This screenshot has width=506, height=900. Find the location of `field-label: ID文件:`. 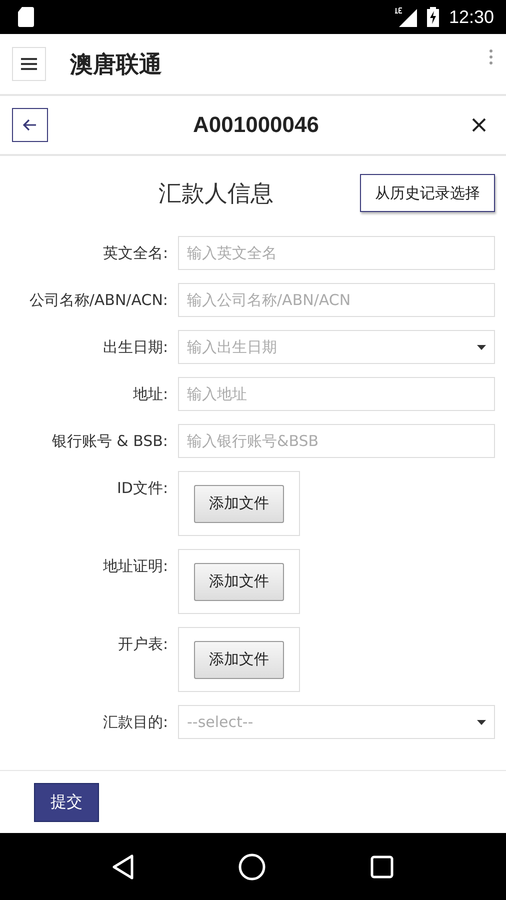

field-label: ID文件: is located at coordinates (142, 488).